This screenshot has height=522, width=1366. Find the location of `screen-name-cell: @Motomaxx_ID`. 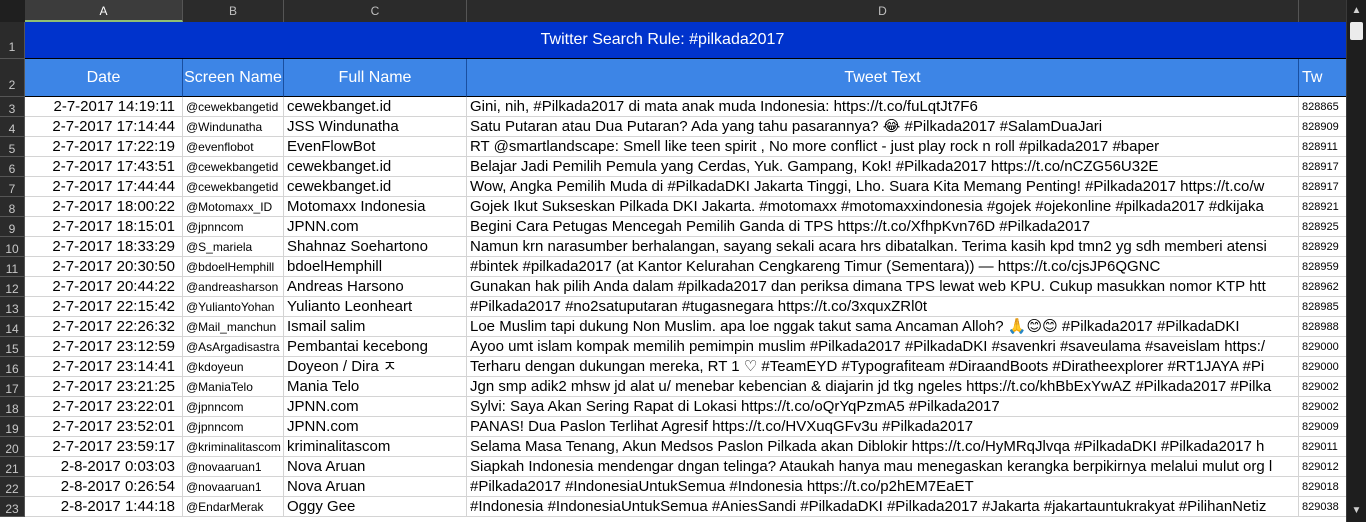

screen-name-cell: @Motomaxx_ID is located at coordinates (233, 207).